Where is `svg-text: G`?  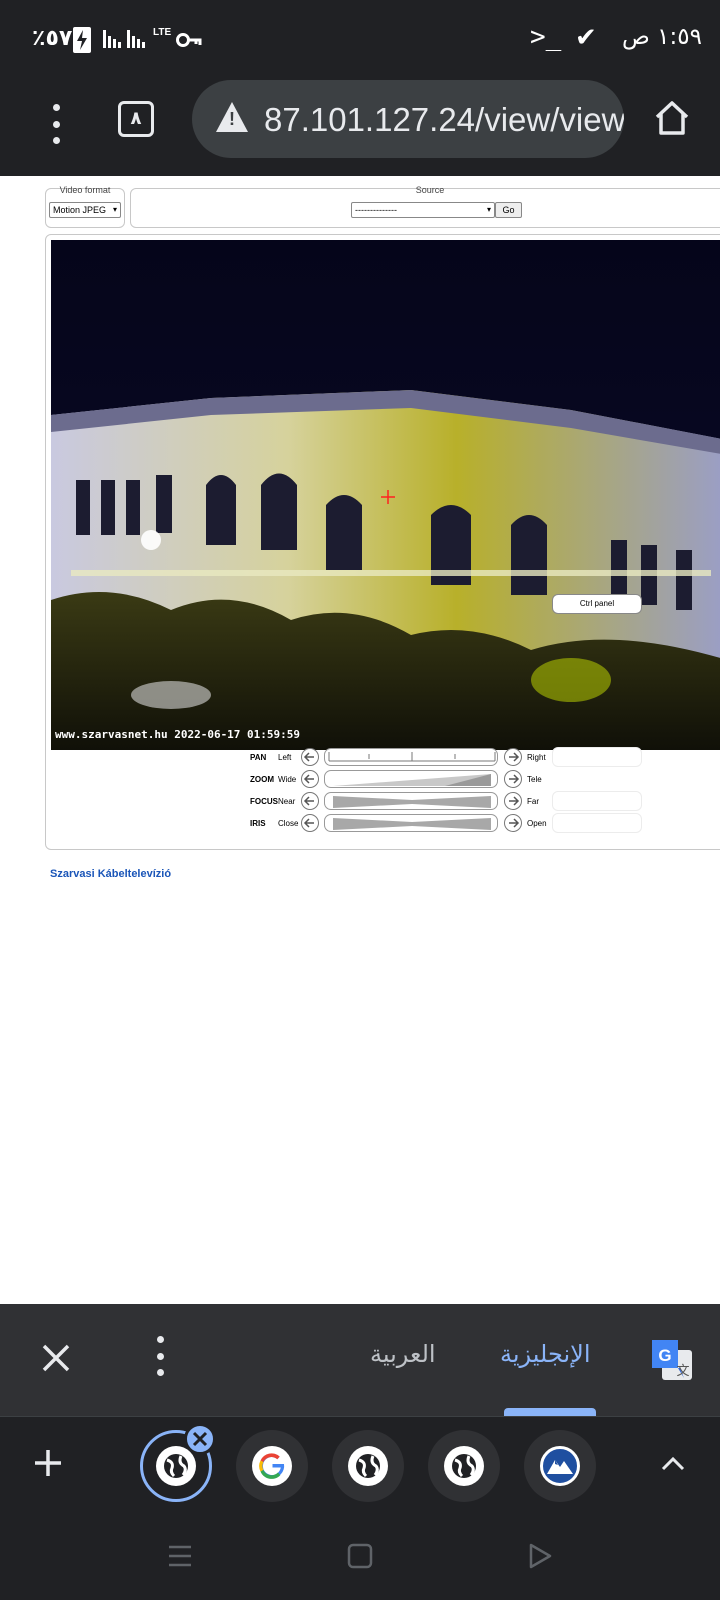 svg-text: G is located at coordinates (664, 1355).